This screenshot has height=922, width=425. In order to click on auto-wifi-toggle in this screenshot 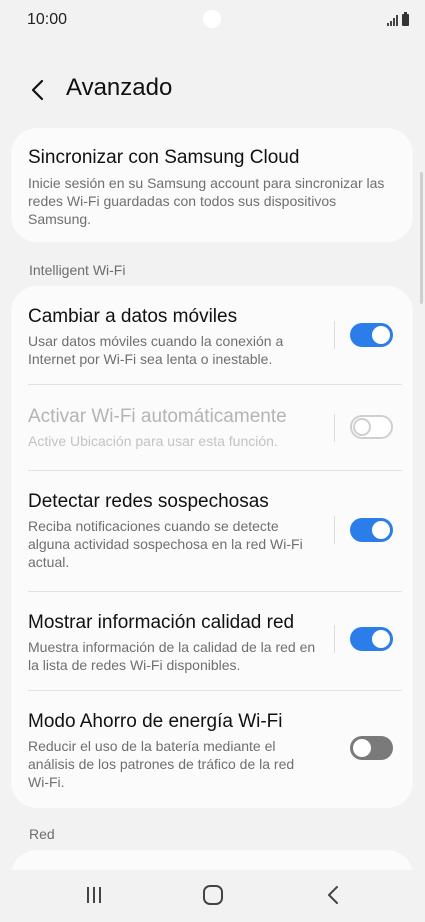, I will do `click(371, 427)`.